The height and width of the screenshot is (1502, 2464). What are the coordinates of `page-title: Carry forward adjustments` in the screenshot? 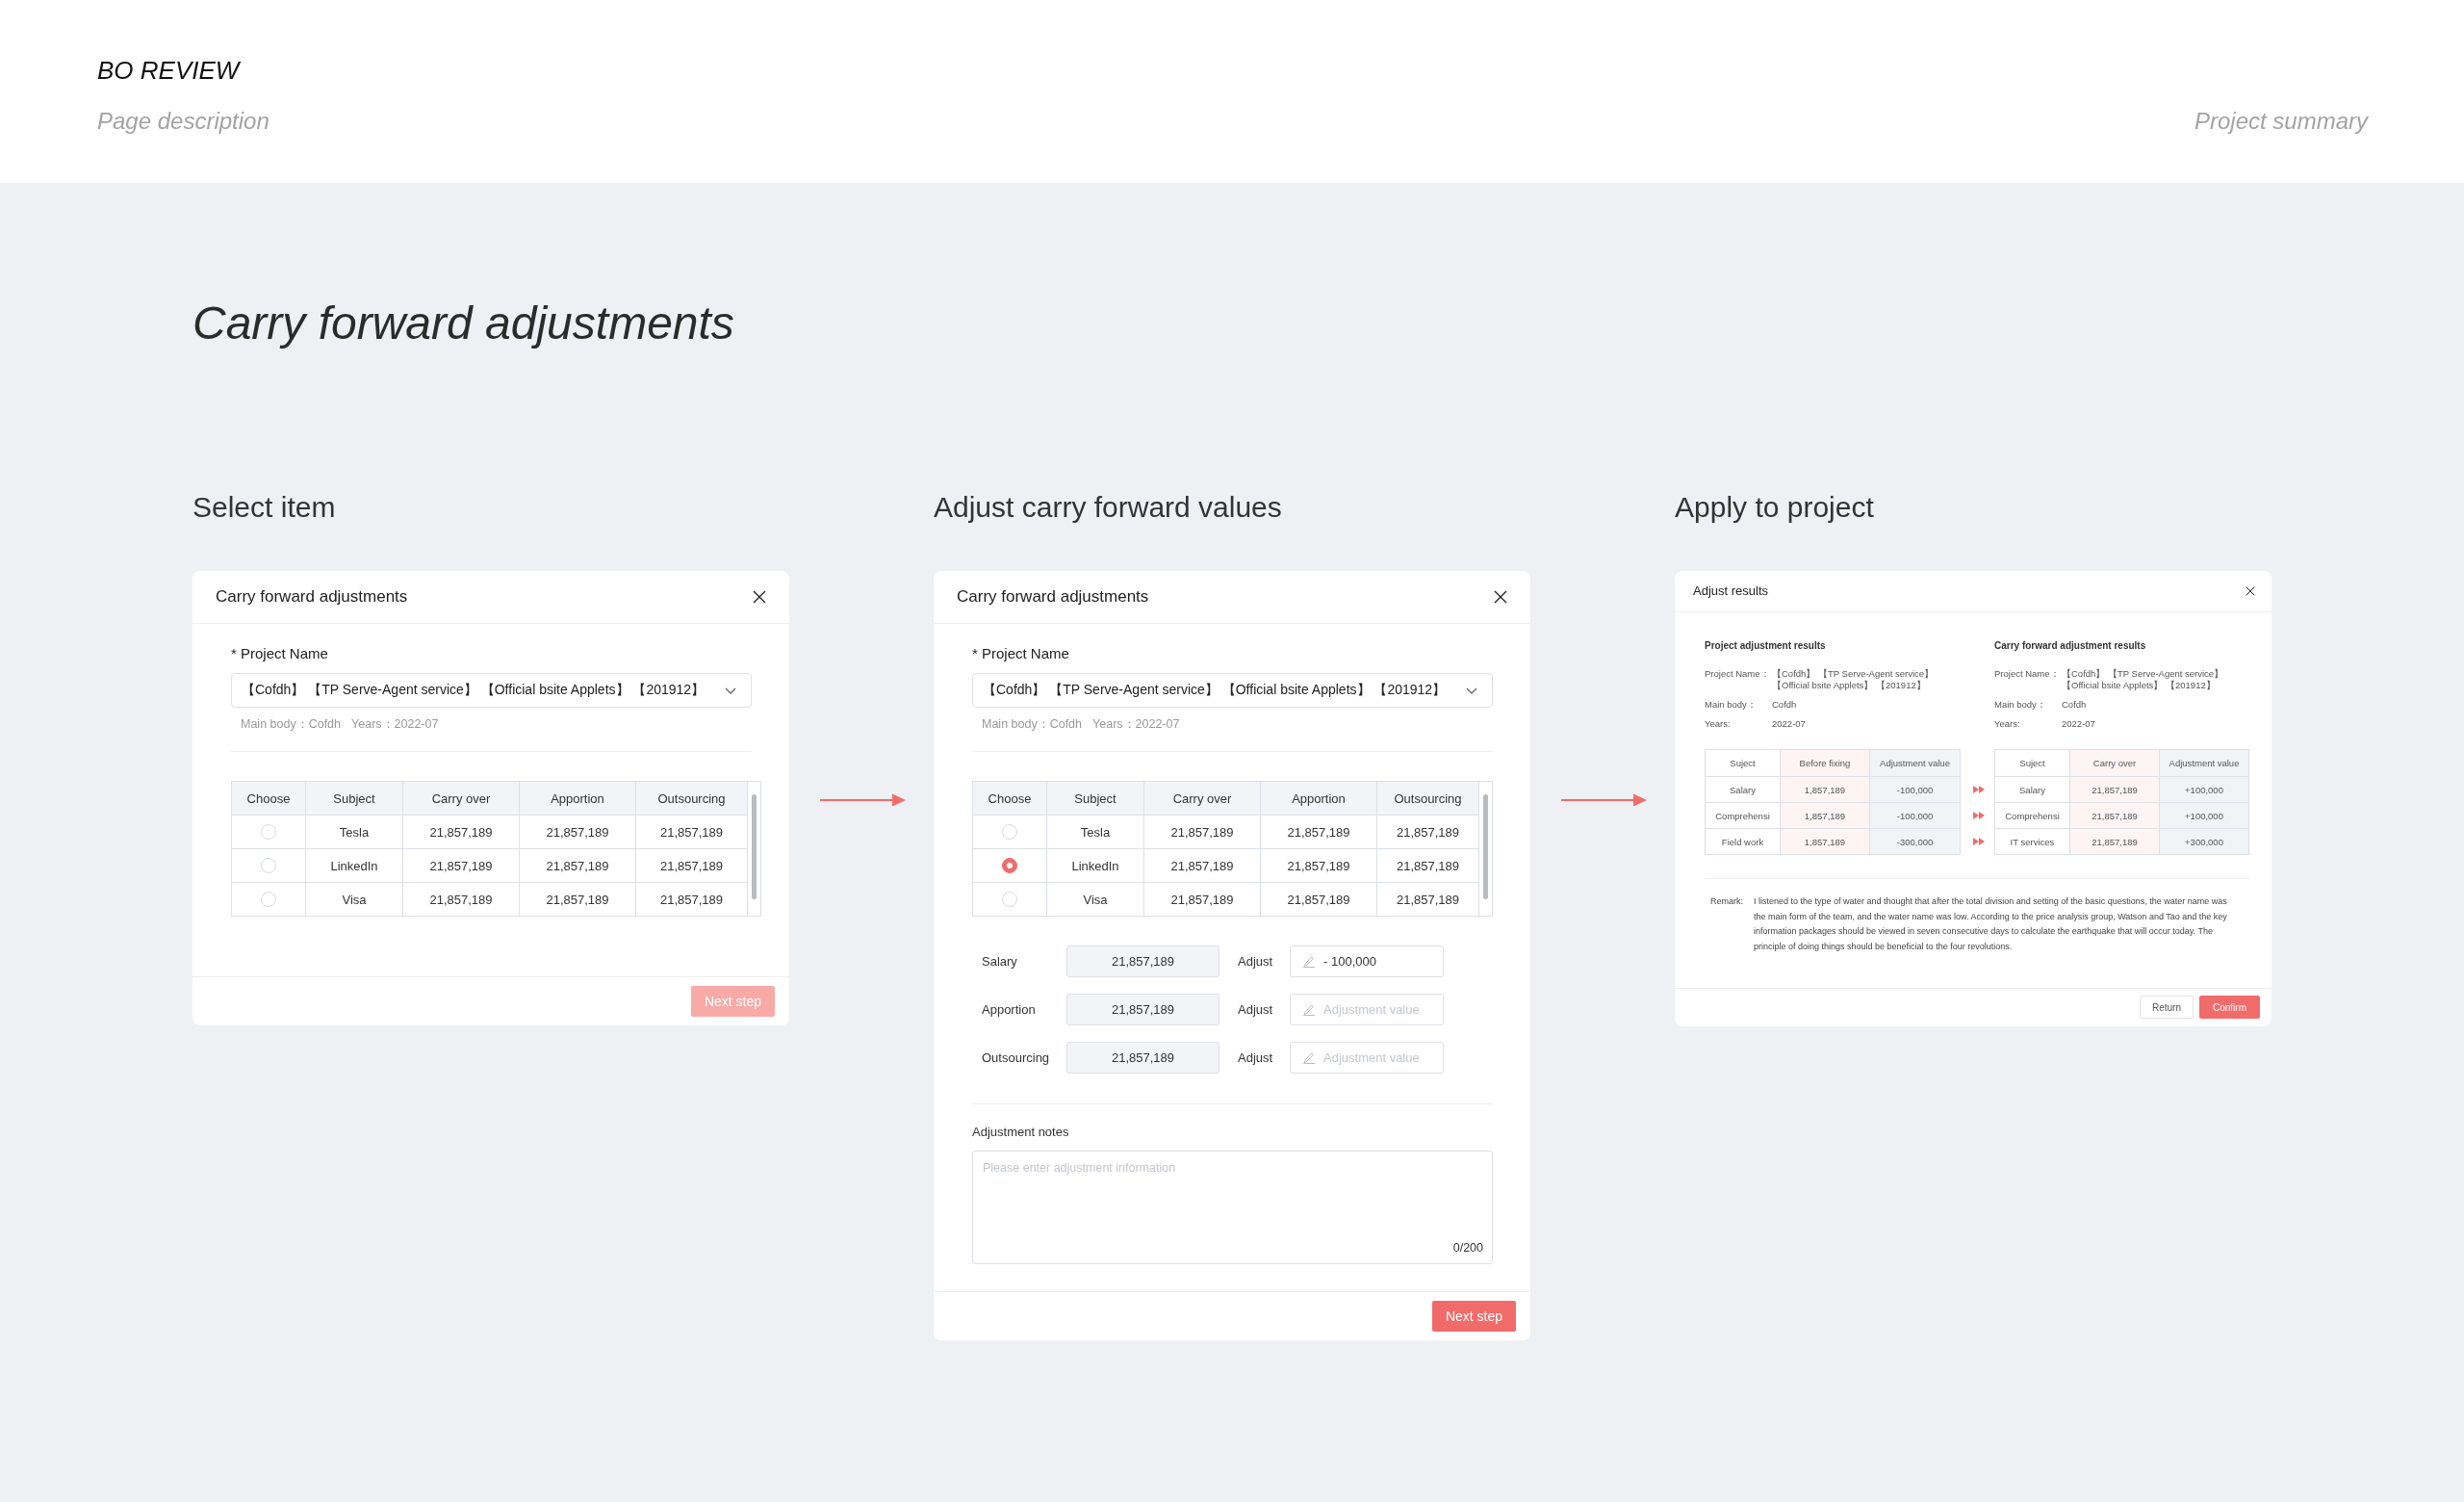 It's located at (463, 323).